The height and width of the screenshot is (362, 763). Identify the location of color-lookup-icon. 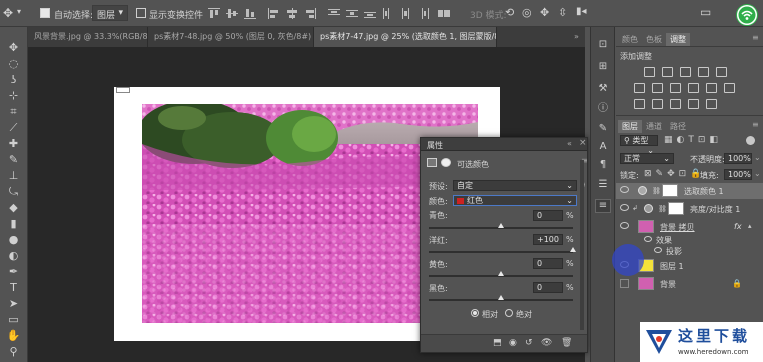
(729, 88).